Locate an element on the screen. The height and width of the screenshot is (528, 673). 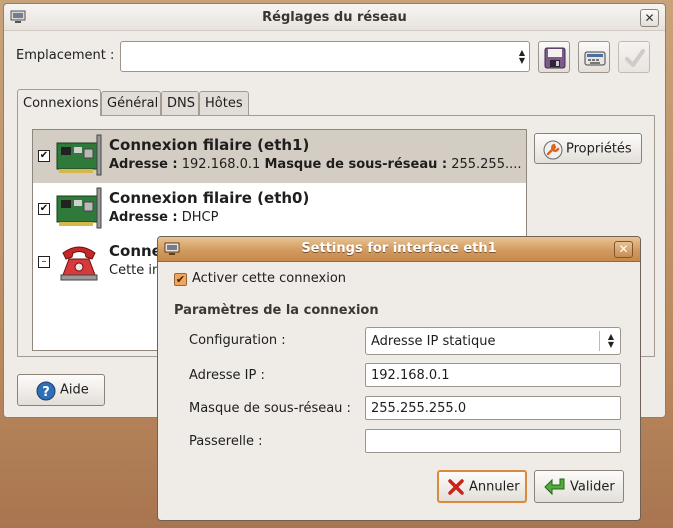
dialog-title-bar: Settings for interface eth1 ✕ is located at coordinates (399, 249).